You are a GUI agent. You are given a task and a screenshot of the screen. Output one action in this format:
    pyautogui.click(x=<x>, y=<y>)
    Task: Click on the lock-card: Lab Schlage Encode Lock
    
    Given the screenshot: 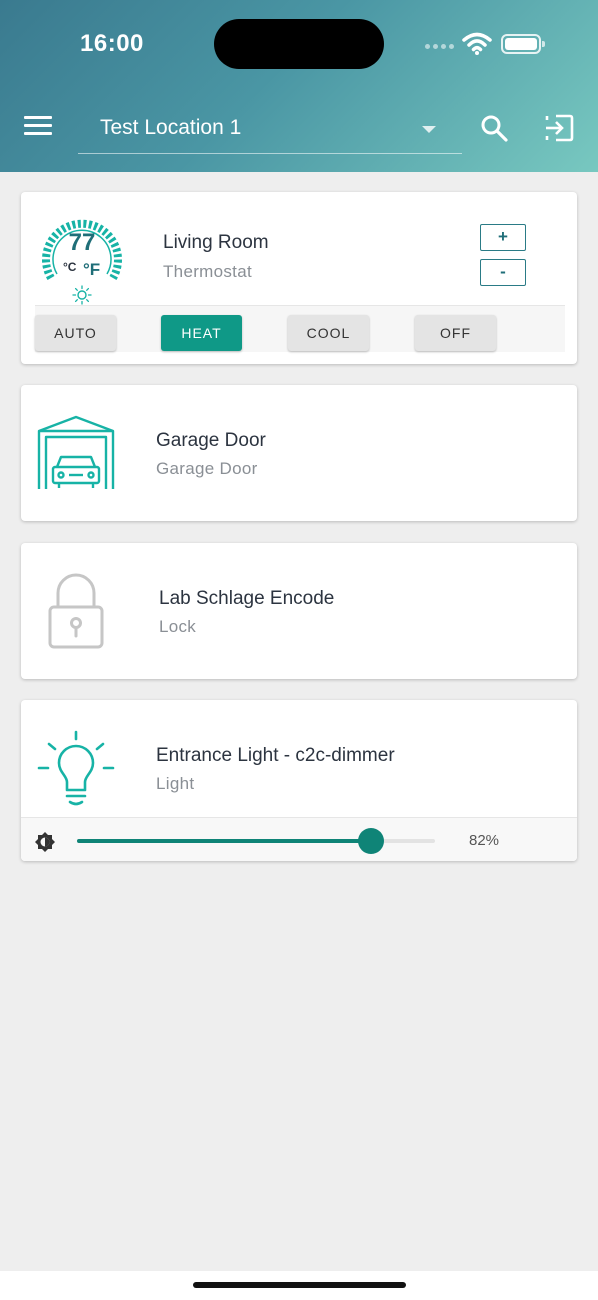 What is the action you would take?
    pyautogui.click(x=299, y=611)
    